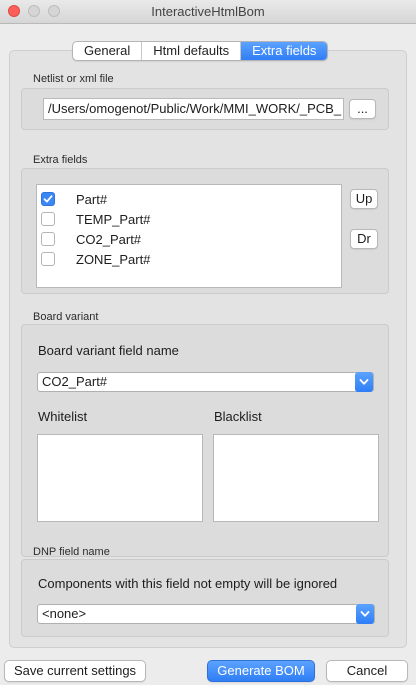  Describe the element at coordinates (74, 199) in the screenshot. I see `list-item: Part#` at that location.